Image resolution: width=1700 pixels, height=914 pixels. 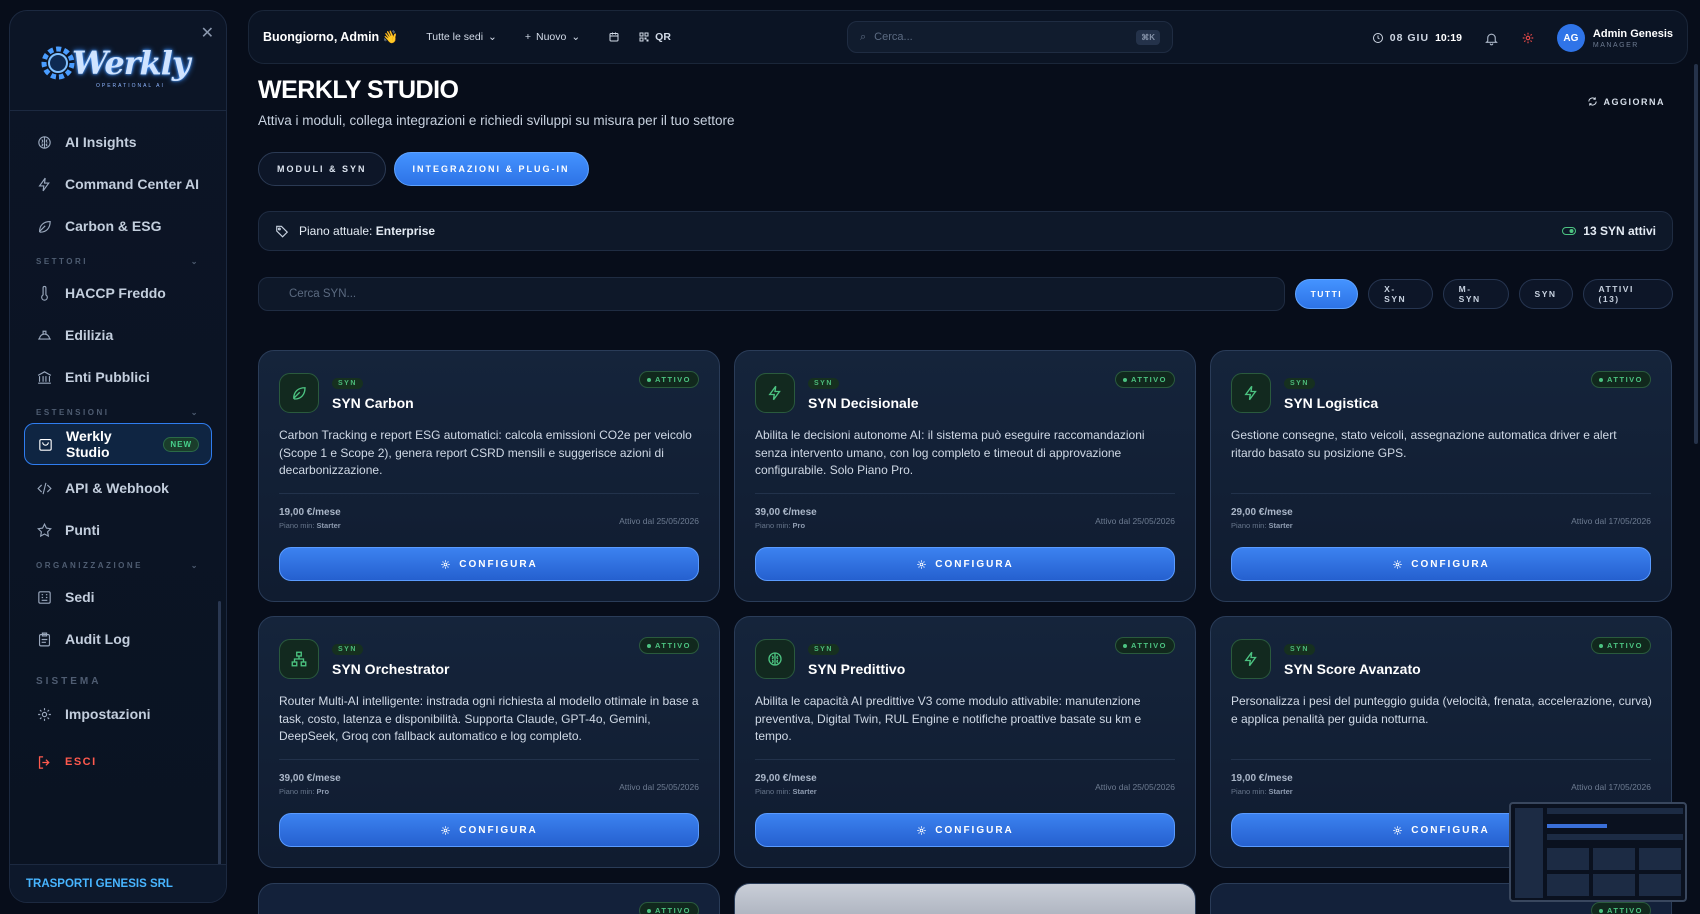 What do you see at coordinates (1400, 294) in the screenshot?
I see `filter-x-syn: X-SYN` at bounding box center [1400, 294].